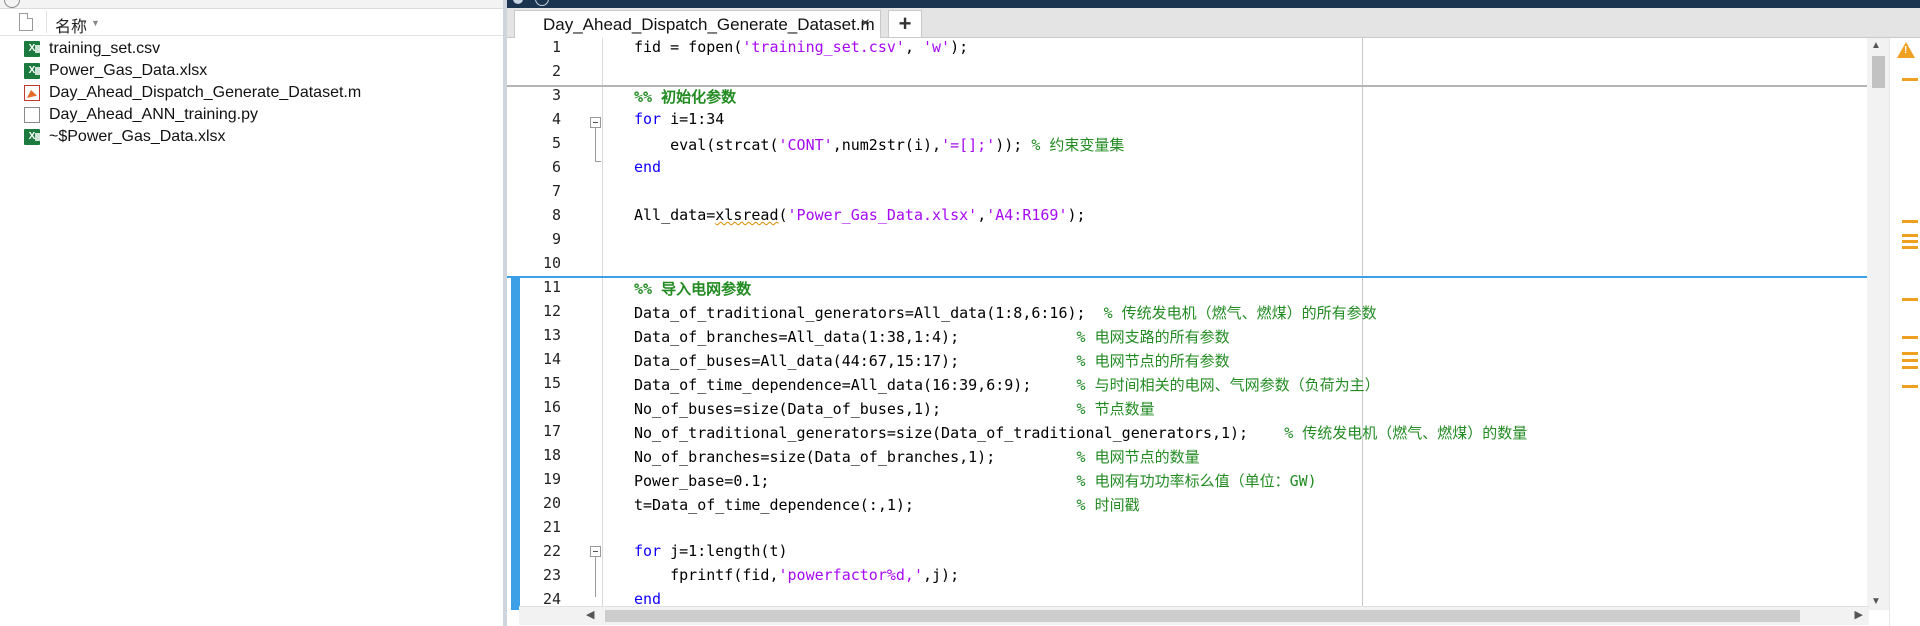 The height and width of the screenshot is (626, 1920). What do you see at coordinates (679, 119) in the screenshot?
I see `code-line: for i=1:34` at bounding box center [679, 119].